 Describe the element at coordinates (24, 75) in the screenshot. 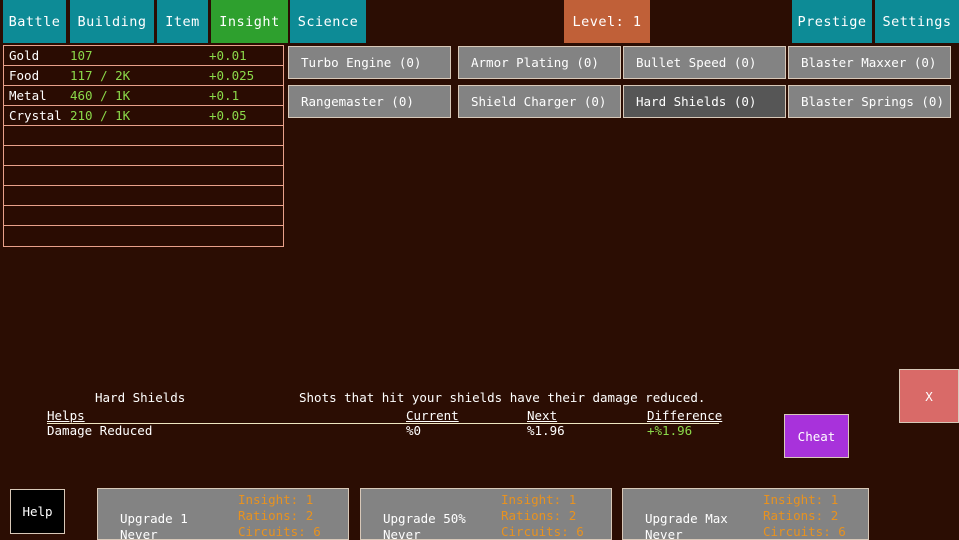

I see `resource-name: Food` at that location.